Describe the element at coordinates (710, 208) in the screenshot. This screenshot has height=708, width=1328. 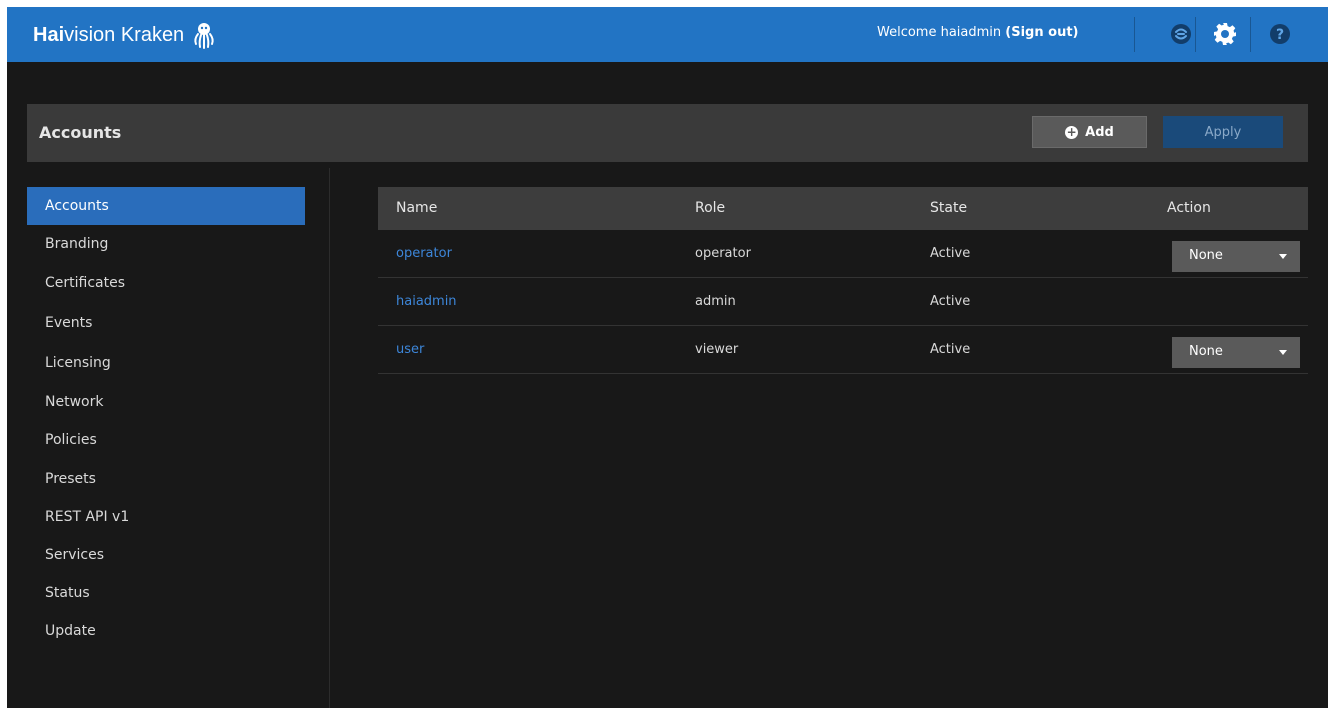
I see `column-header-role: Role` at that location.